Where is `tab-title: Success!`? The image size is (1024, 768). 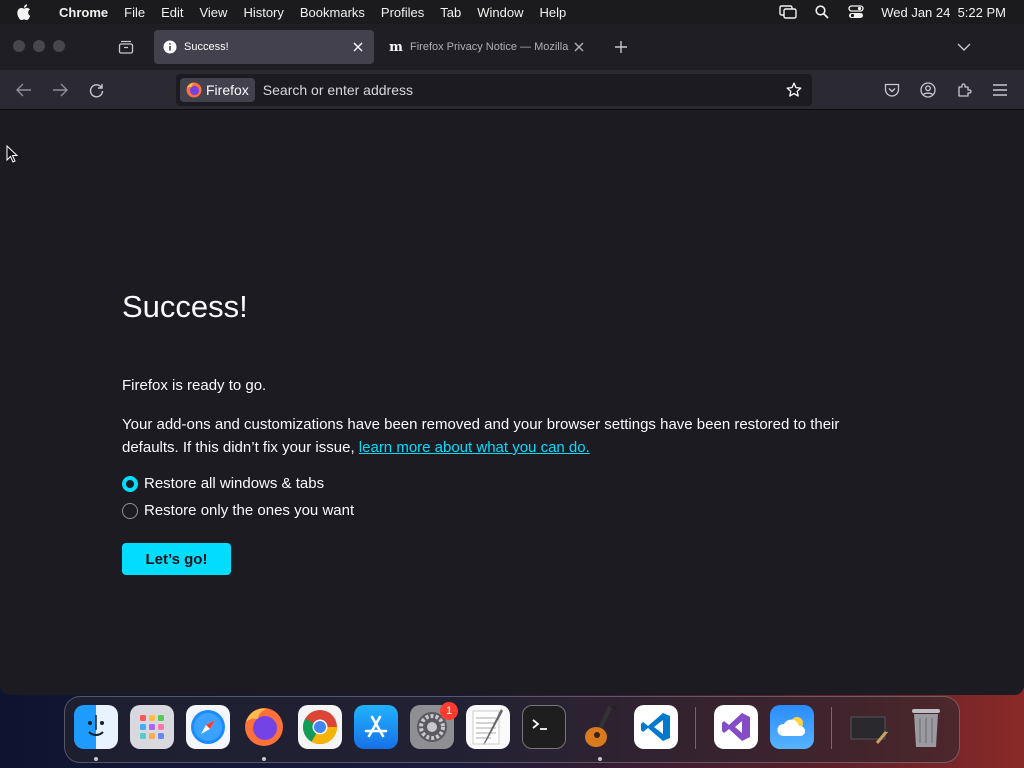 tab-title: Success! is located at coordinates (206, 47).